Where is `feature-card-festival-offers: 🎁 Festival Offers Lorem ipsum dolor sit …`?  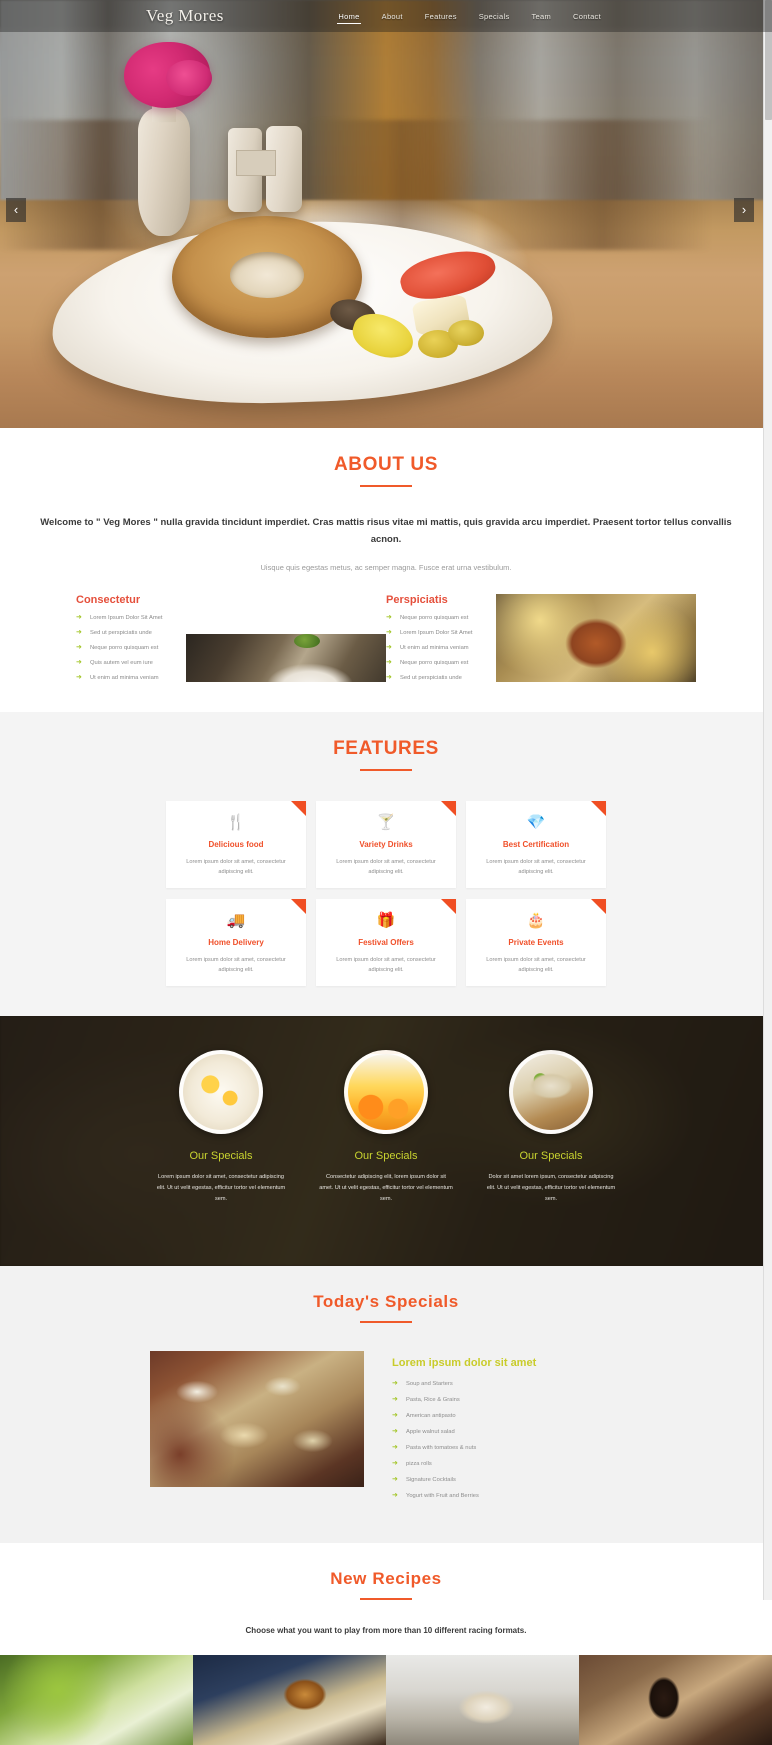
feature-card-festival-offers: 🎁 Festival Offers Lorem ipsum dolor sit … is located at coordinates (386, 942).